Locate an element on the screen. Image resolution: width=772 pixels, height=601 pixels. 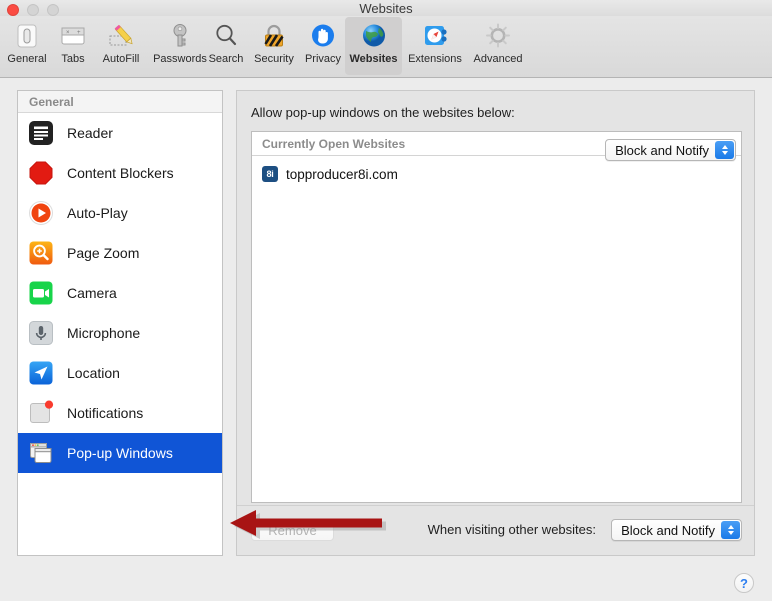
passwords-icon is located at coordinates (180, 36).